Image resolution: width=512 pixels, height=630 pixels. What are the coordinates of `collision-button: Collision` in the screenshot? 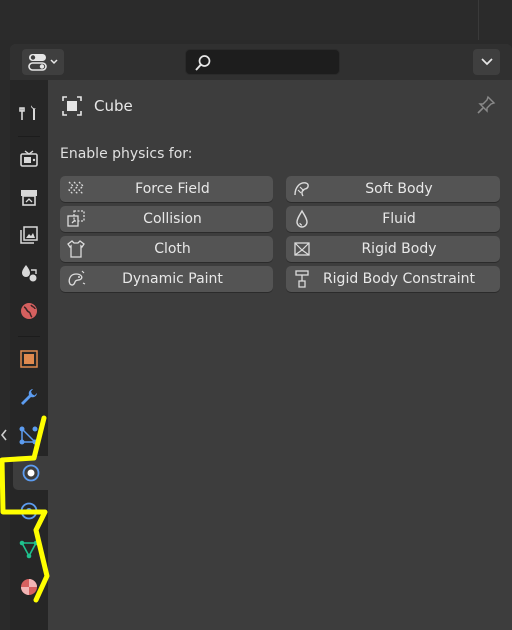 It's located at (166, 219).